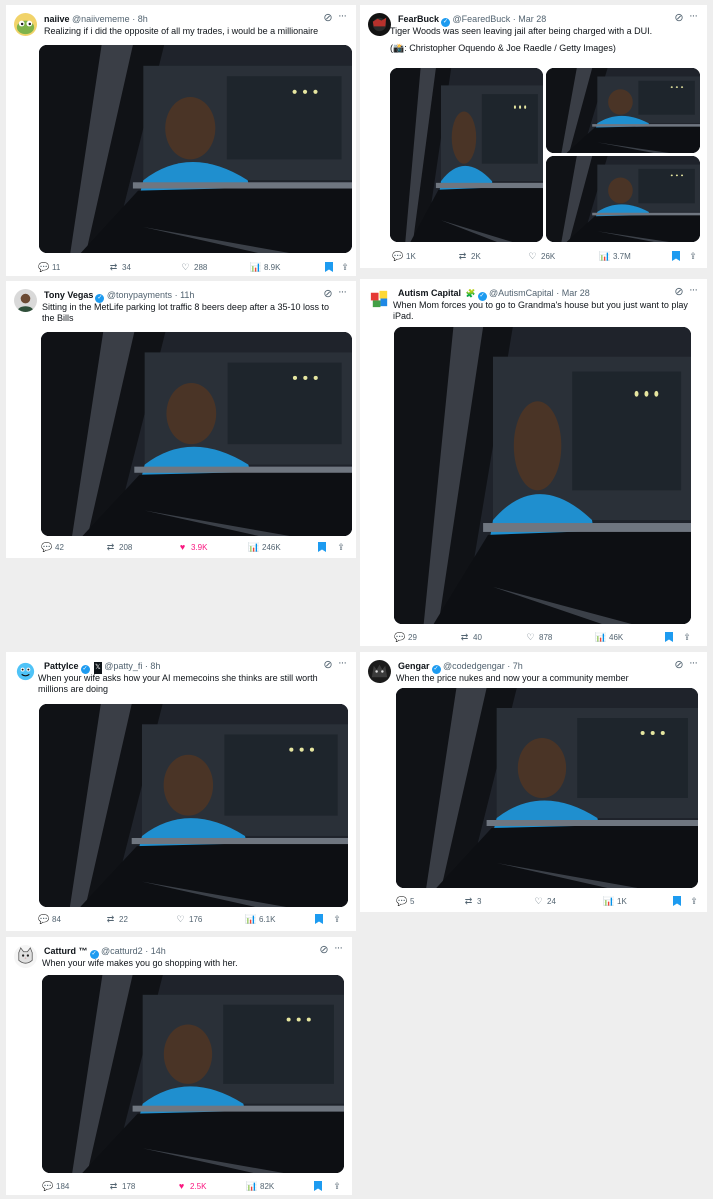 The image size is (713, 1199). I want to click on author-name: Gengar, so click(414, 666).